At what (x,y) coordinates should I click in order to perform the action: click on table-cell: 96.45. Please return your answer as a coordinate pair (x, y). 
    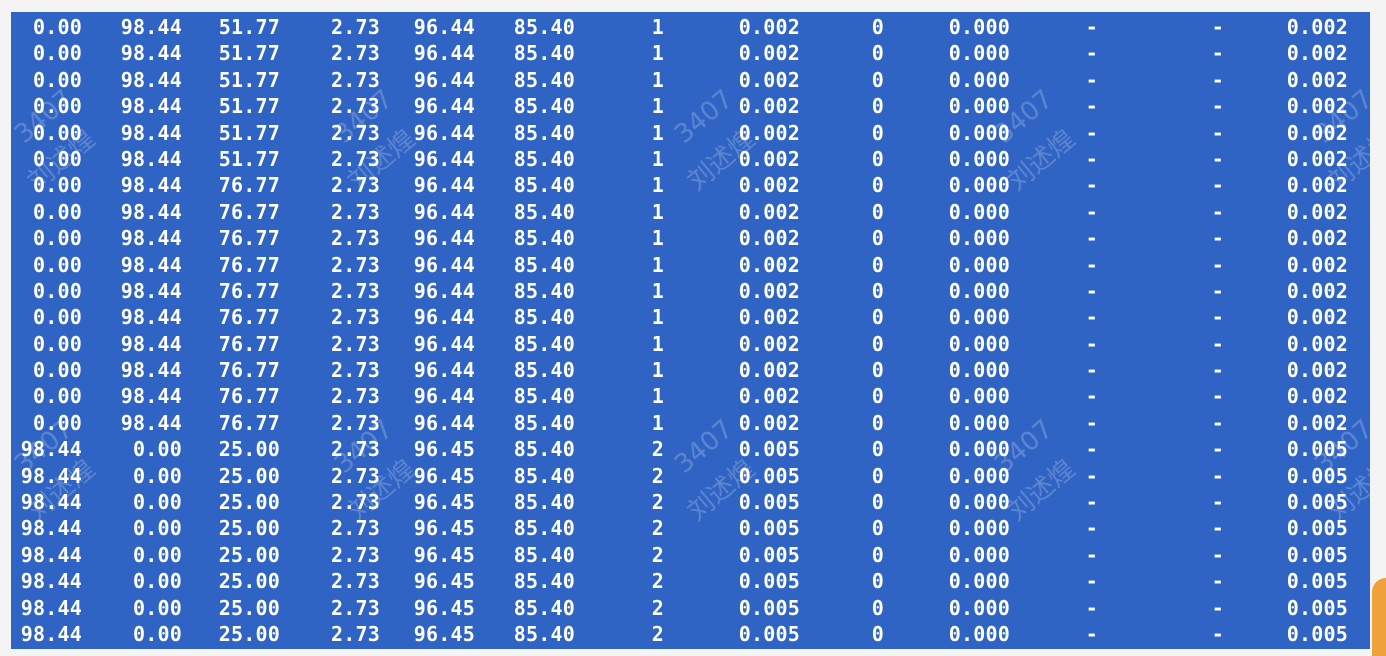
    Looking at the image, I should click on (444, 633).